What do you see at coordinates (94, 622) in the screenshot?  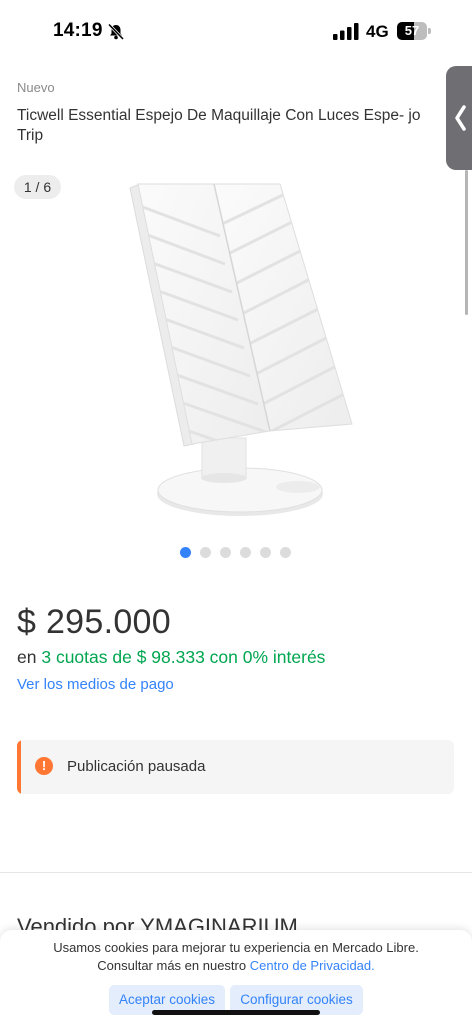 I see `price: $ 295.000` at bounding box center [94, 622].